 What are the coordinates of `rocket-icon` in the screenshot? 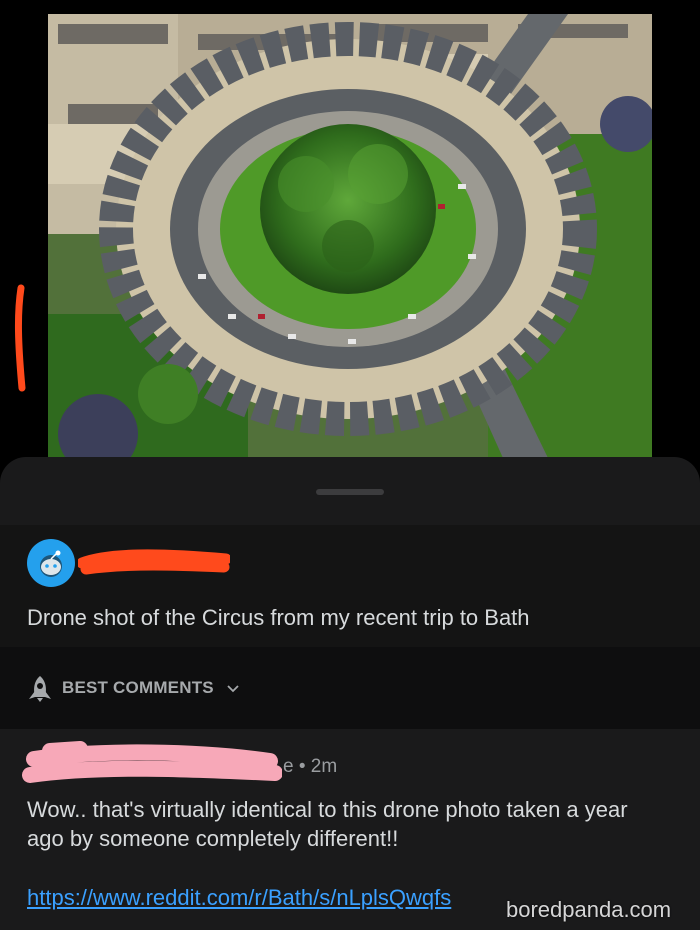 It's located at (40, 689).